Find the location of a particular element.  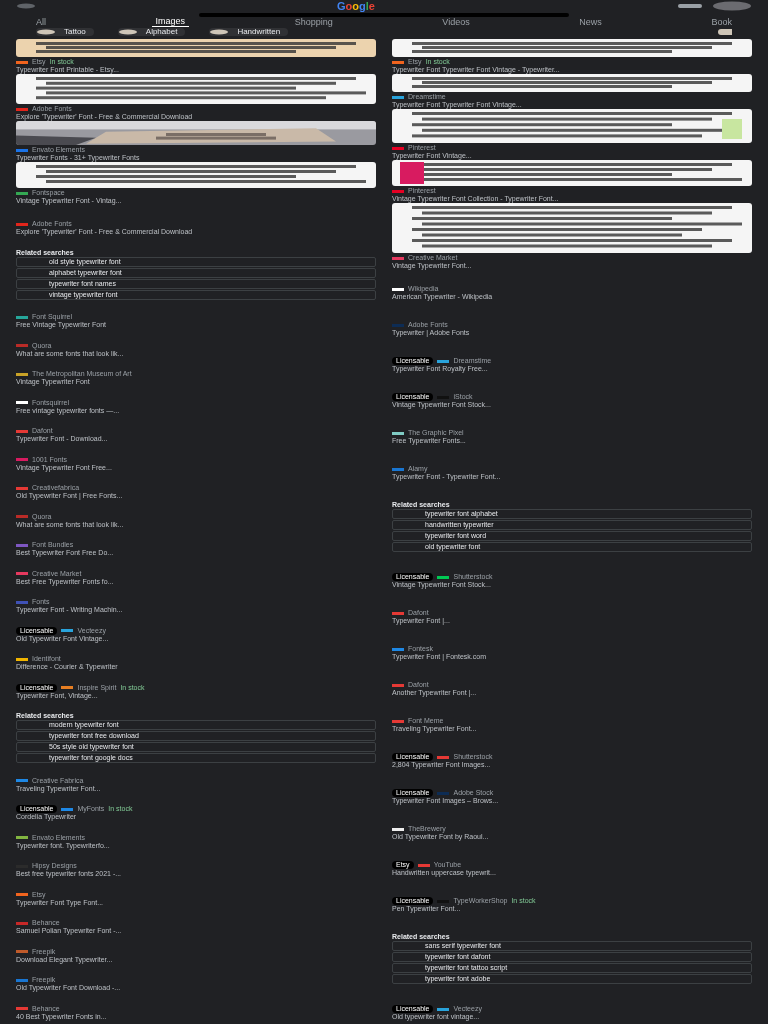

tab: Images is located at coordinates (170, 22).